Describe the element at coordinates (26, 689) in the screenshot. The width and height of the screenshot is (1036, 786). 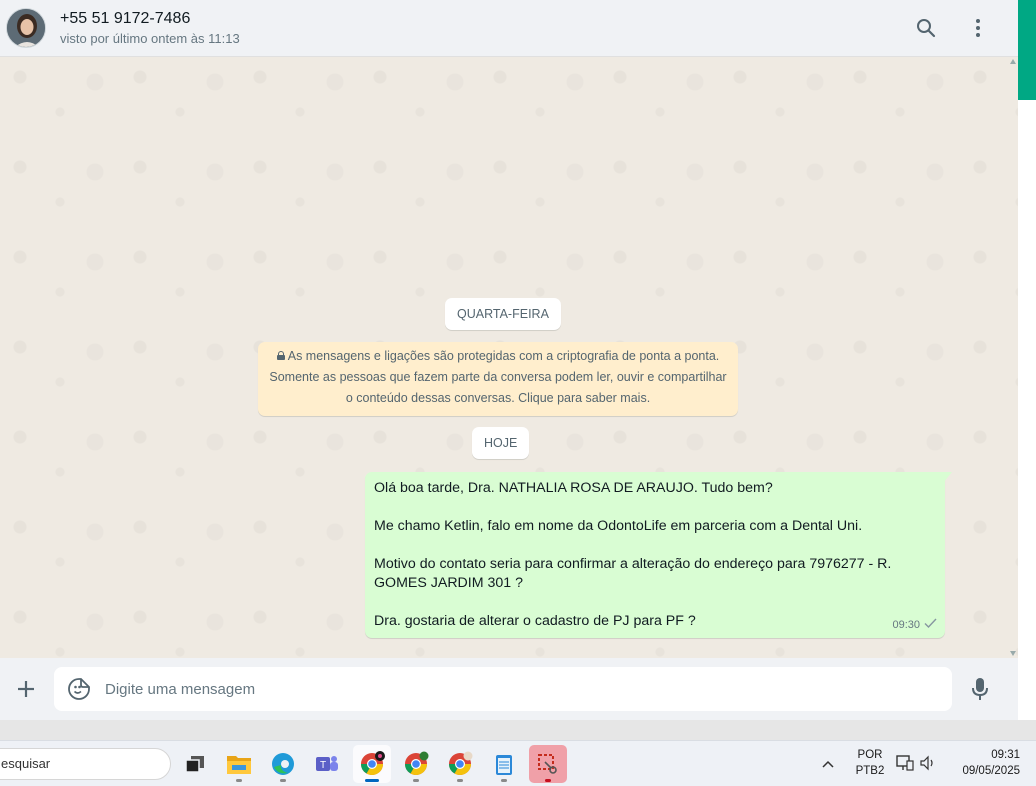
I see `attach-plus-icon` at that location.